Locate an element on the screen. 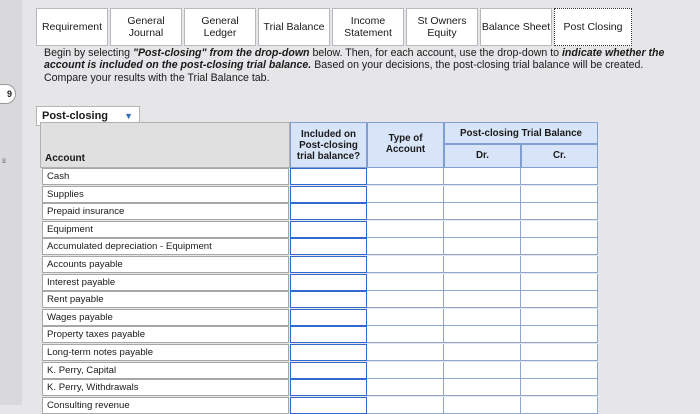 This screenshot has height=414, width=700. account-row-label: Cash is located at coordinates (165, 176).